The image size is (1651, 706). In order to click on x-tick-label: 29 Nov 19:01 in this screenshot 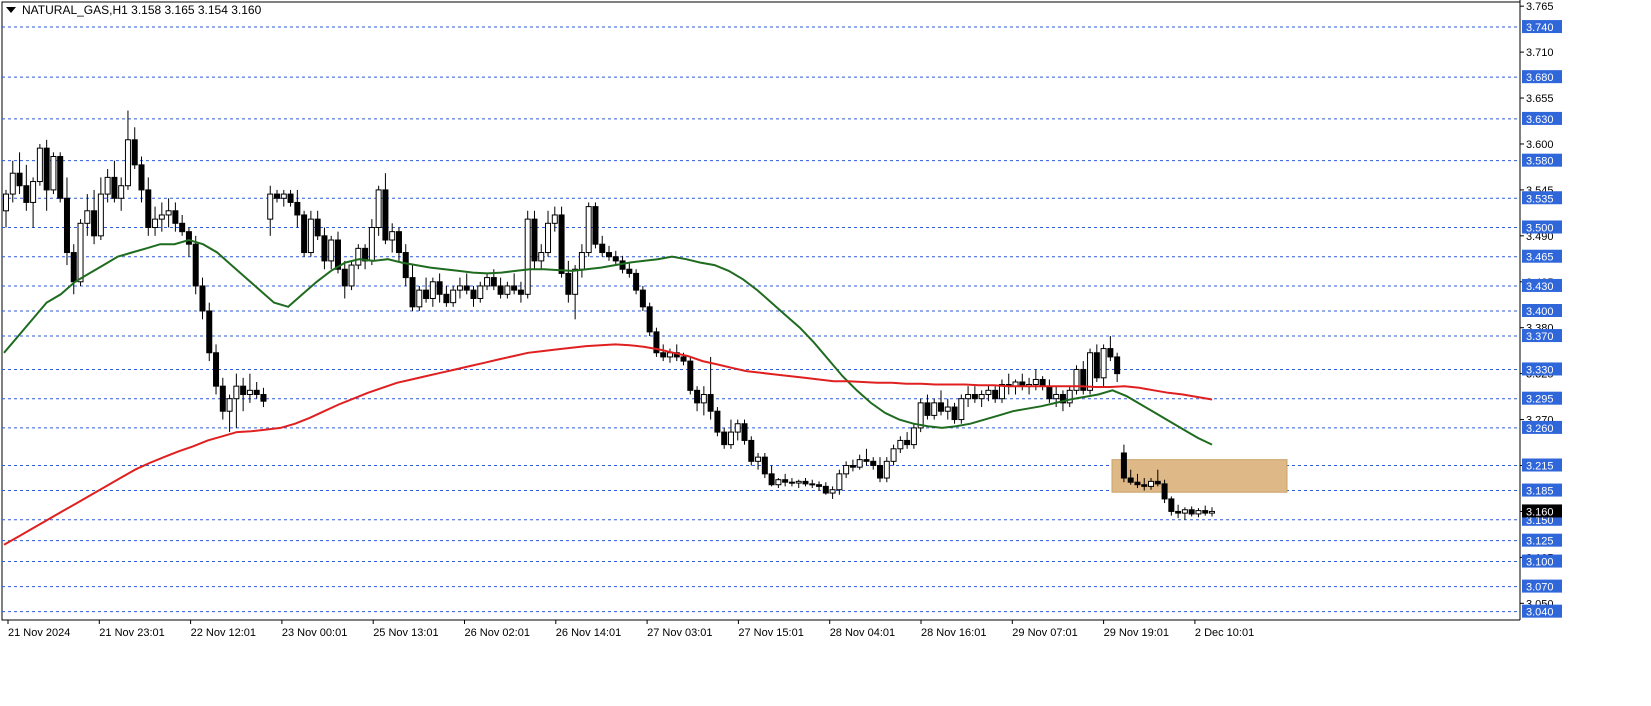, I will do `click(1136, 633)`.